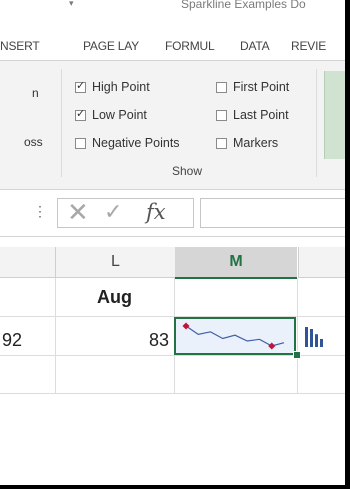 This screenshot has height=489, width=350. Describe the element at coordinates (261, 115) in the screenshot. I see `last-point-label: Last Point` at that location.